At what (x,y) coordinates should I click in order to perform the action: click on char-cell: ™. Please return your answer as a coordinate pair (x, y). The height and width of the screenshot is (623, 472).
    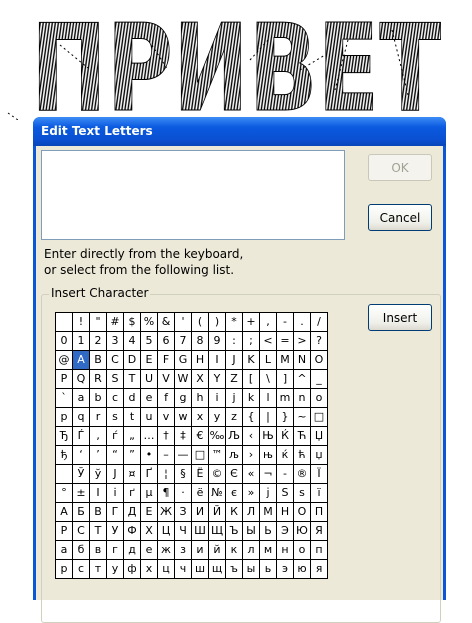
    Looking at the image, I should click on (217, 455).